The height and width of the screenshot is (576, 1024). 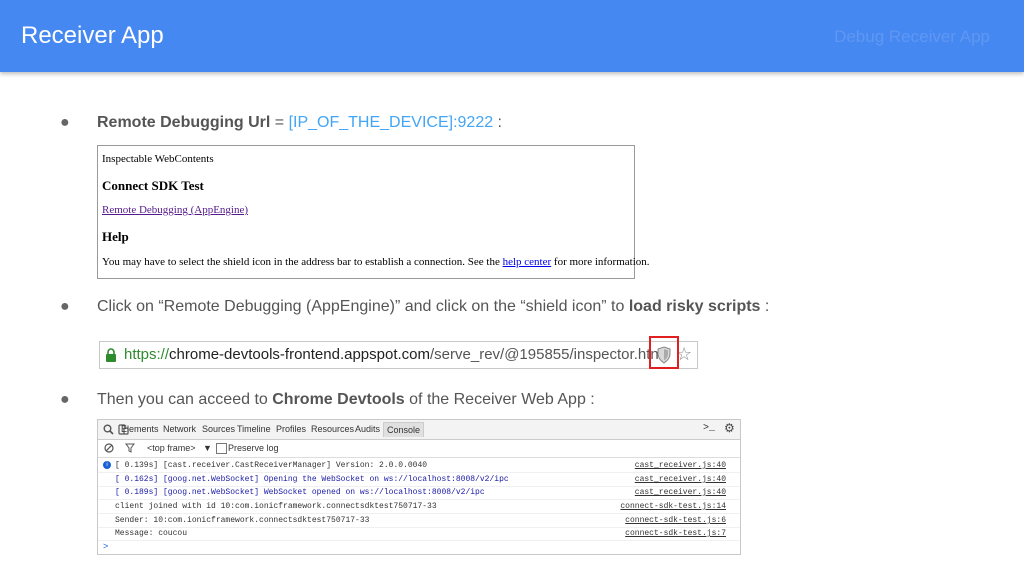 I want to click on console-filter-bar: <top frame> ▼ Preserve log, so click(x=419, y=449).